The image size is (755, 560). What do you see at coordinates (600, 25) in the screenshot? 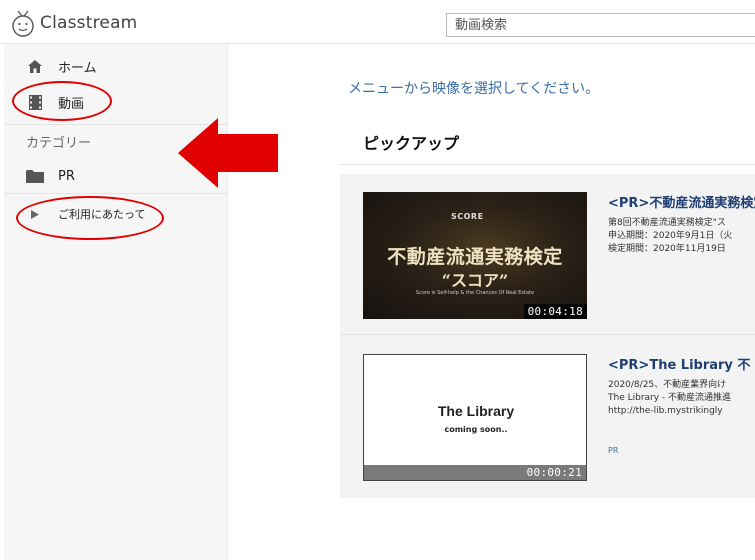
I see `video-search-input` at bounding box center [600, 25].